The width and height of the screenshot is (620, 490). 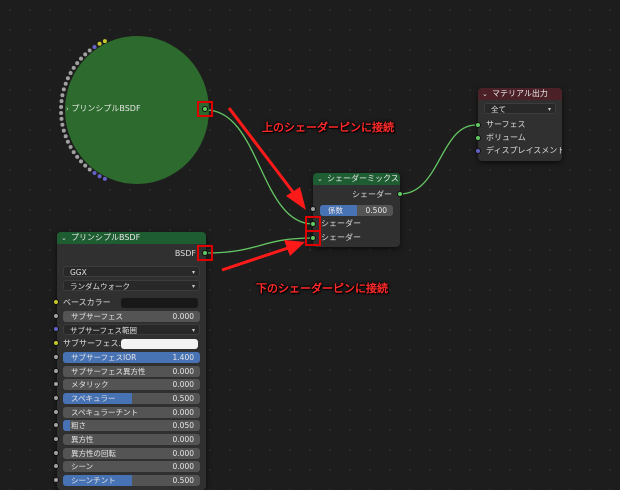 I want to click on output-volume-label: ボリューム, so click(x=506, y=137).